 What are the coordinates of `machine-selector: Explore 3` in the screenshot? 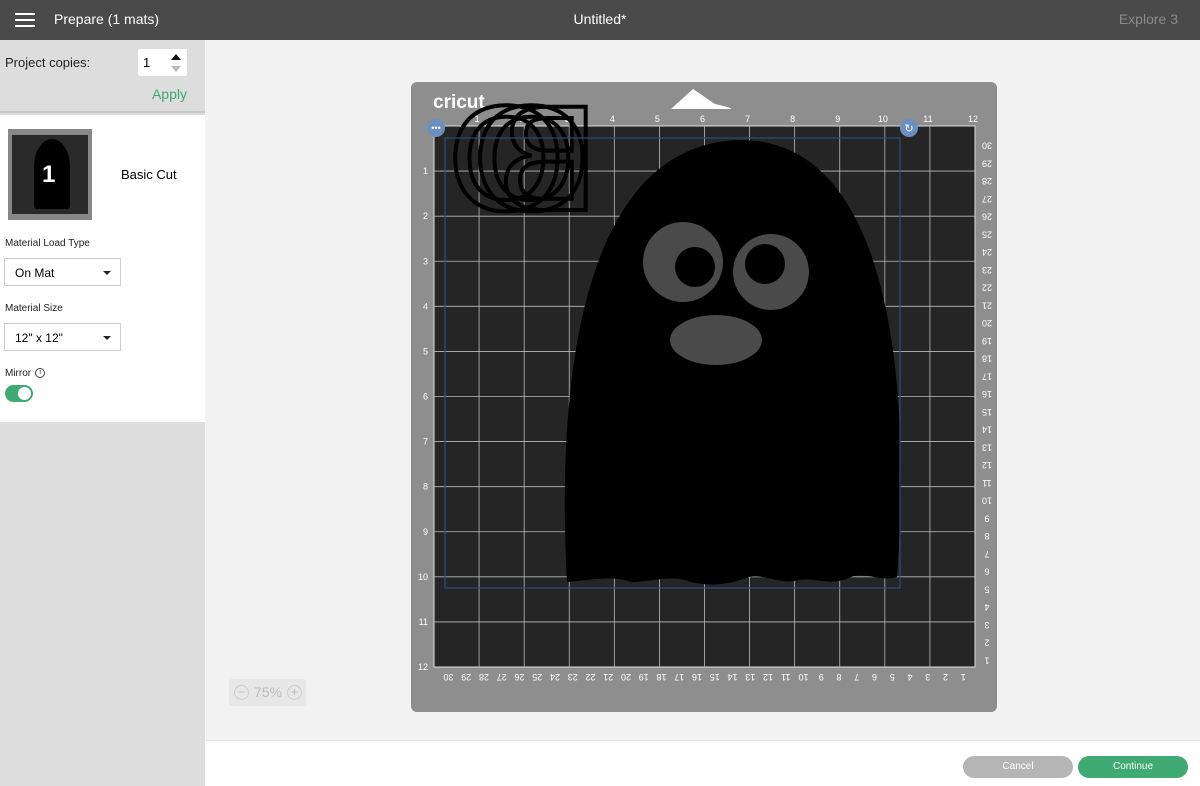 It's located at (1148, 19).